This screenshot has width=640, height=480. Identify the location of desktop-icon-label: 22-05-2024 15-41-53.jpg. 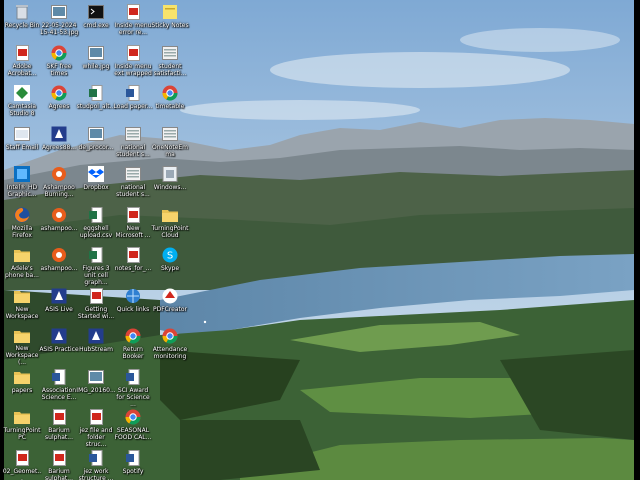
(59, 29).